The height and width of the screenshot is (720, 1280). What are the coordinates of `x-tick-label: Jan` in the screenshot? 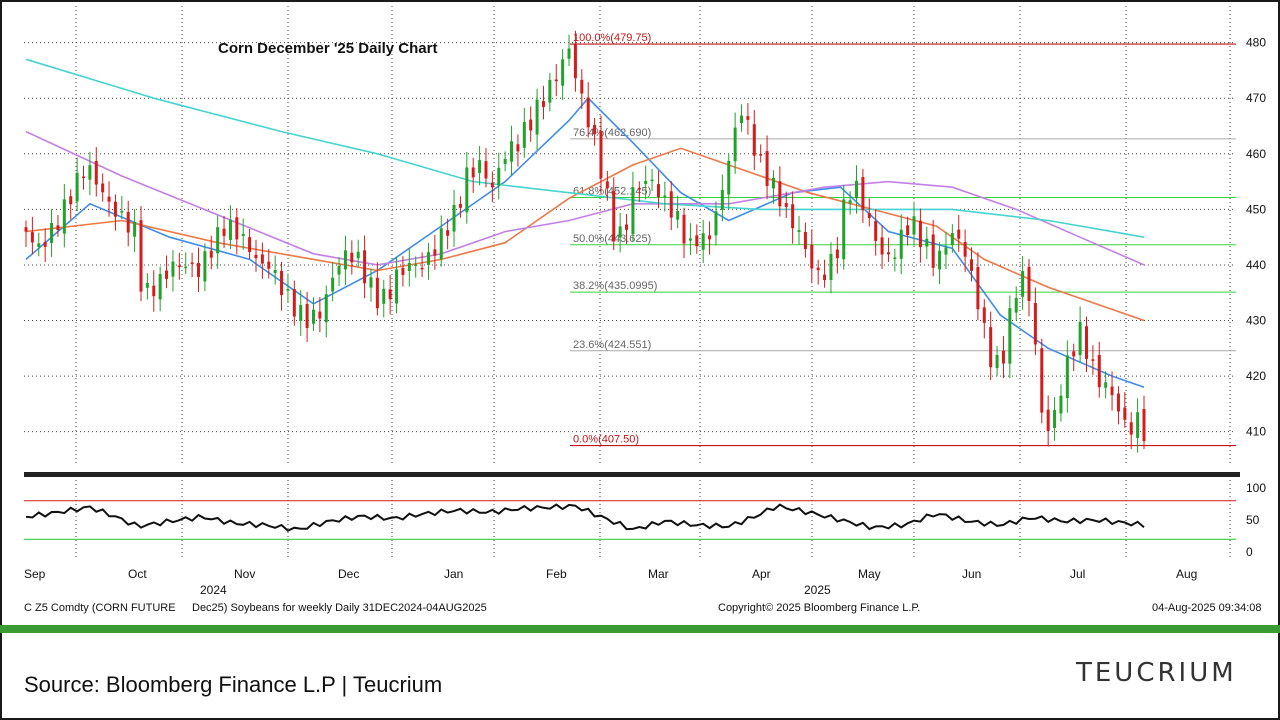 It's located at (453, 574).